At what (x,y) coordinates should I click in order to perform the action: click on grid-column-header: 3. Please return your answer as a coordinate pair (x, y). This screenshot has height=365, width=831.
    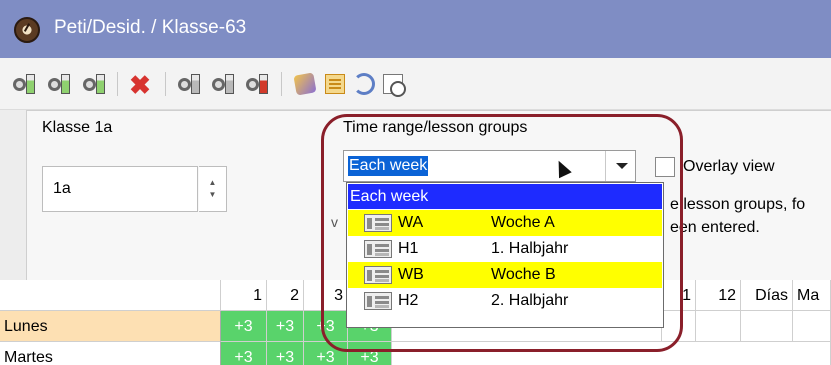
    Looking at the image, I should click on (326, 295).